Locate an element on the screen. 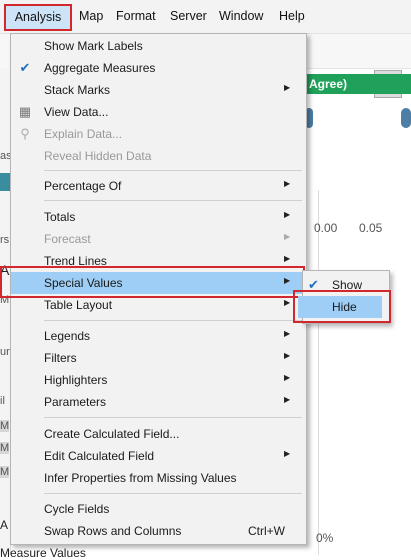 Image resolution: width=411 pixels, height=560 pixels. rows-pill is located at coordinates (406, 118).